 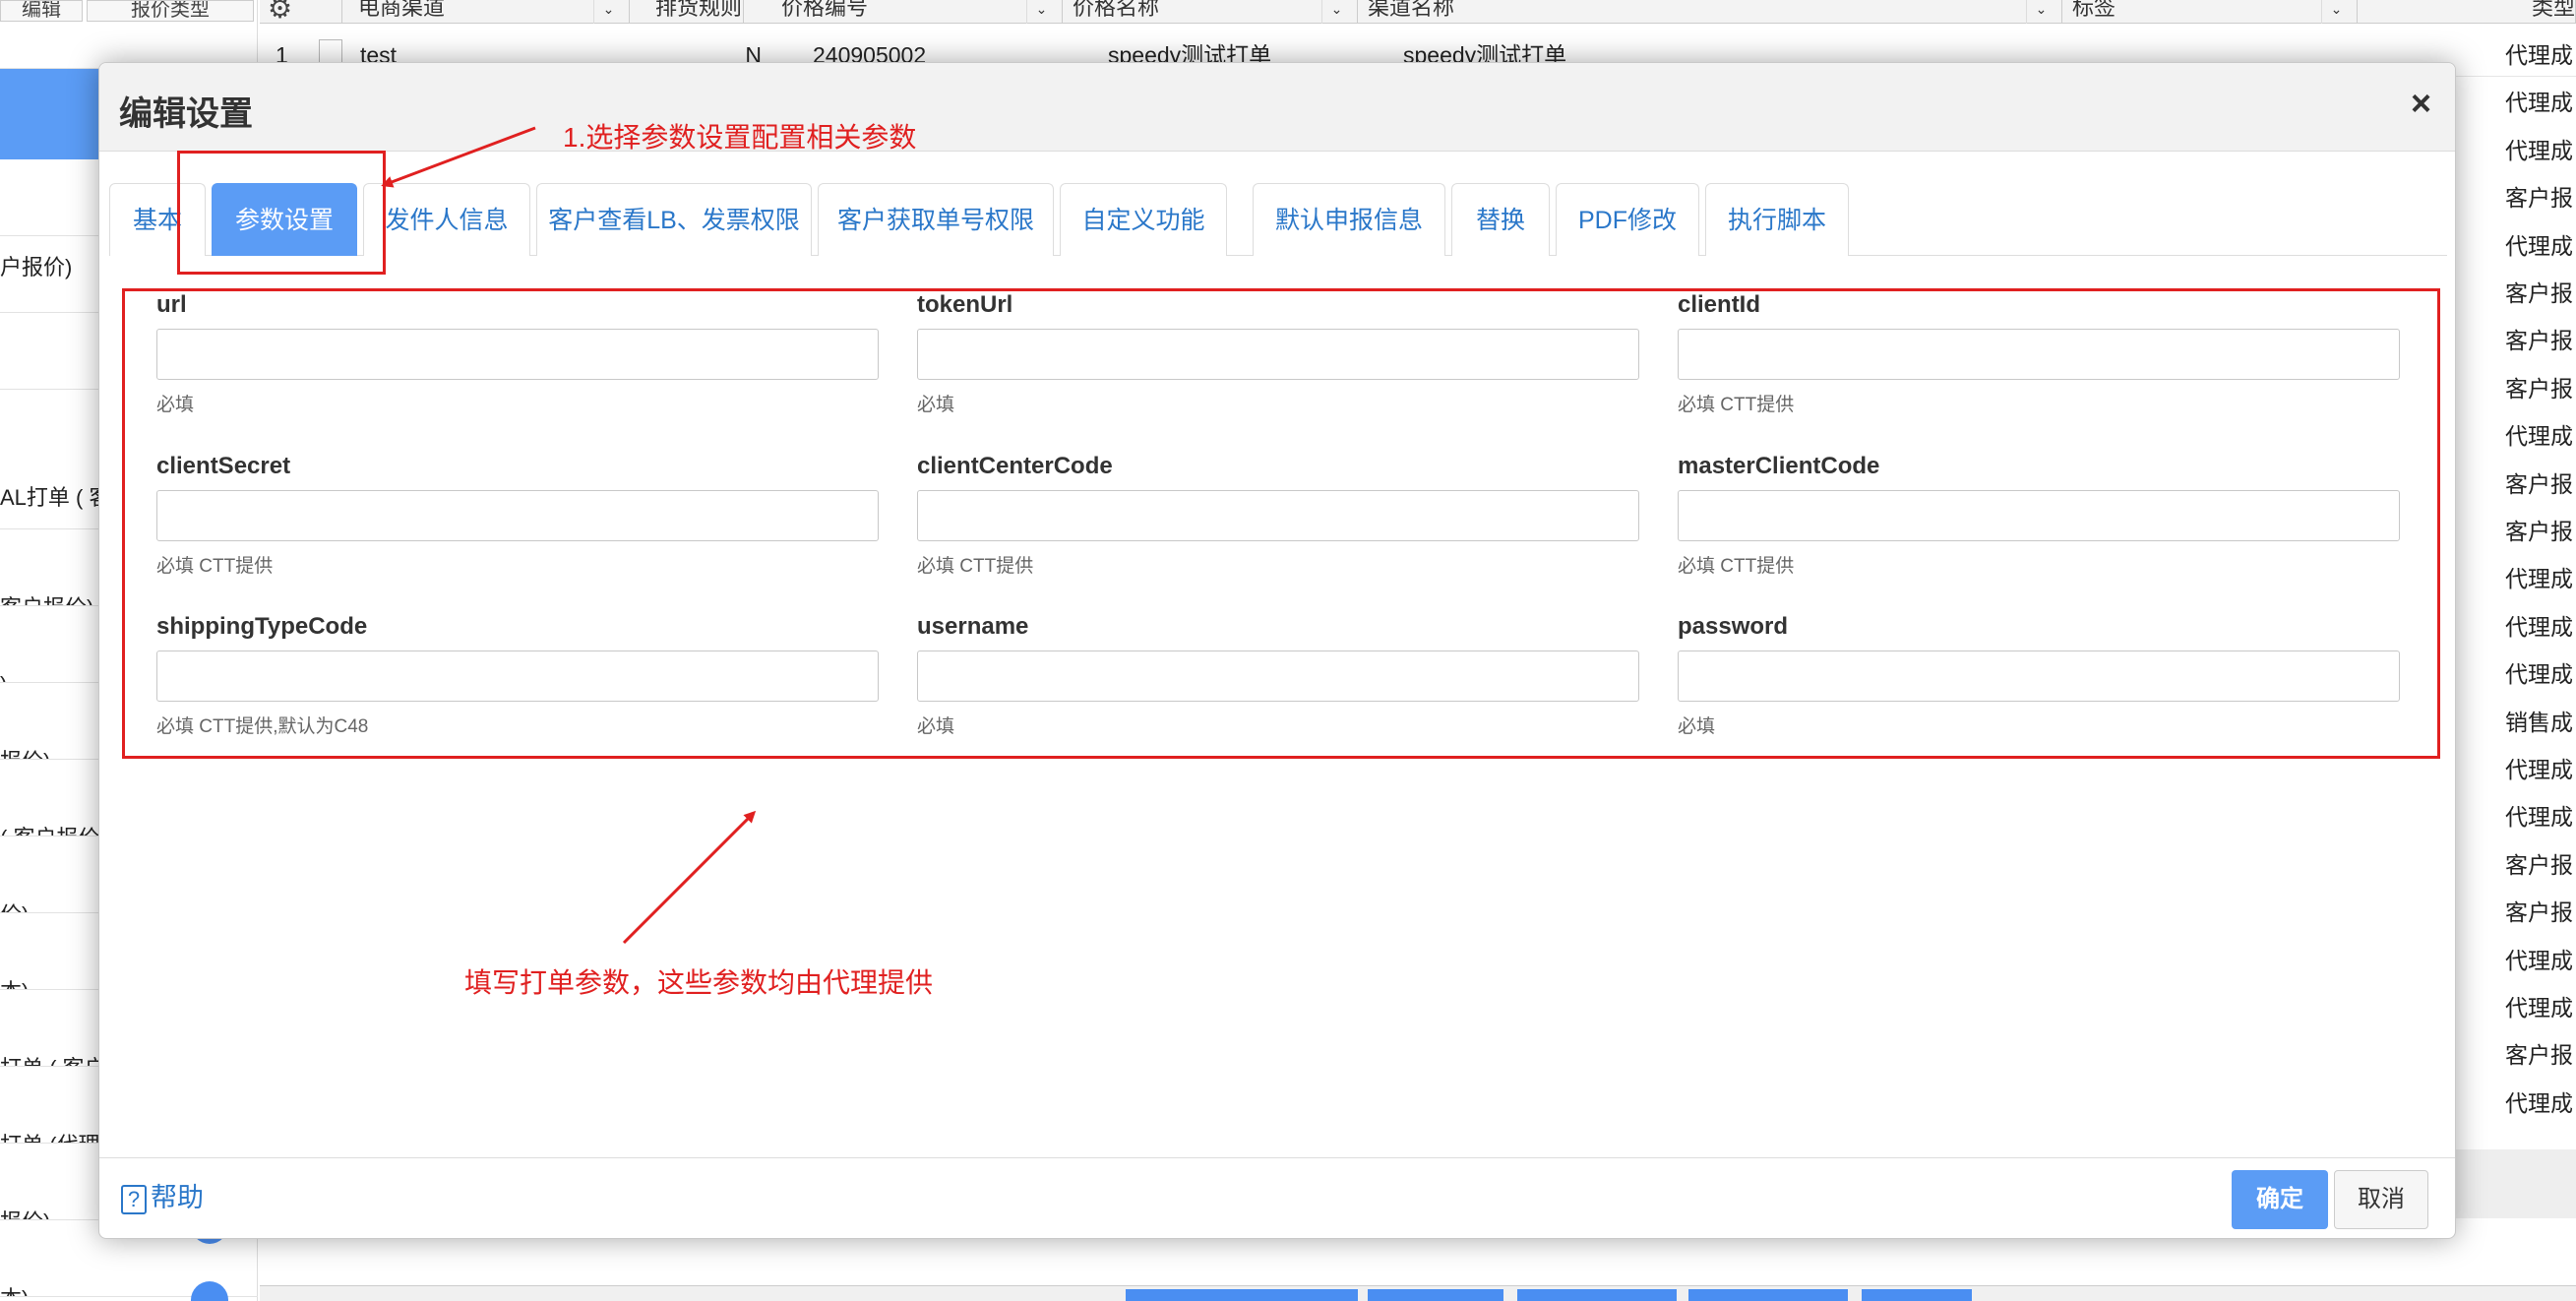 What do you see at coordinates (402, 10) in the screenshot?
I see `grid-header-label: 电商渠道` at bounding box center [402, 10].